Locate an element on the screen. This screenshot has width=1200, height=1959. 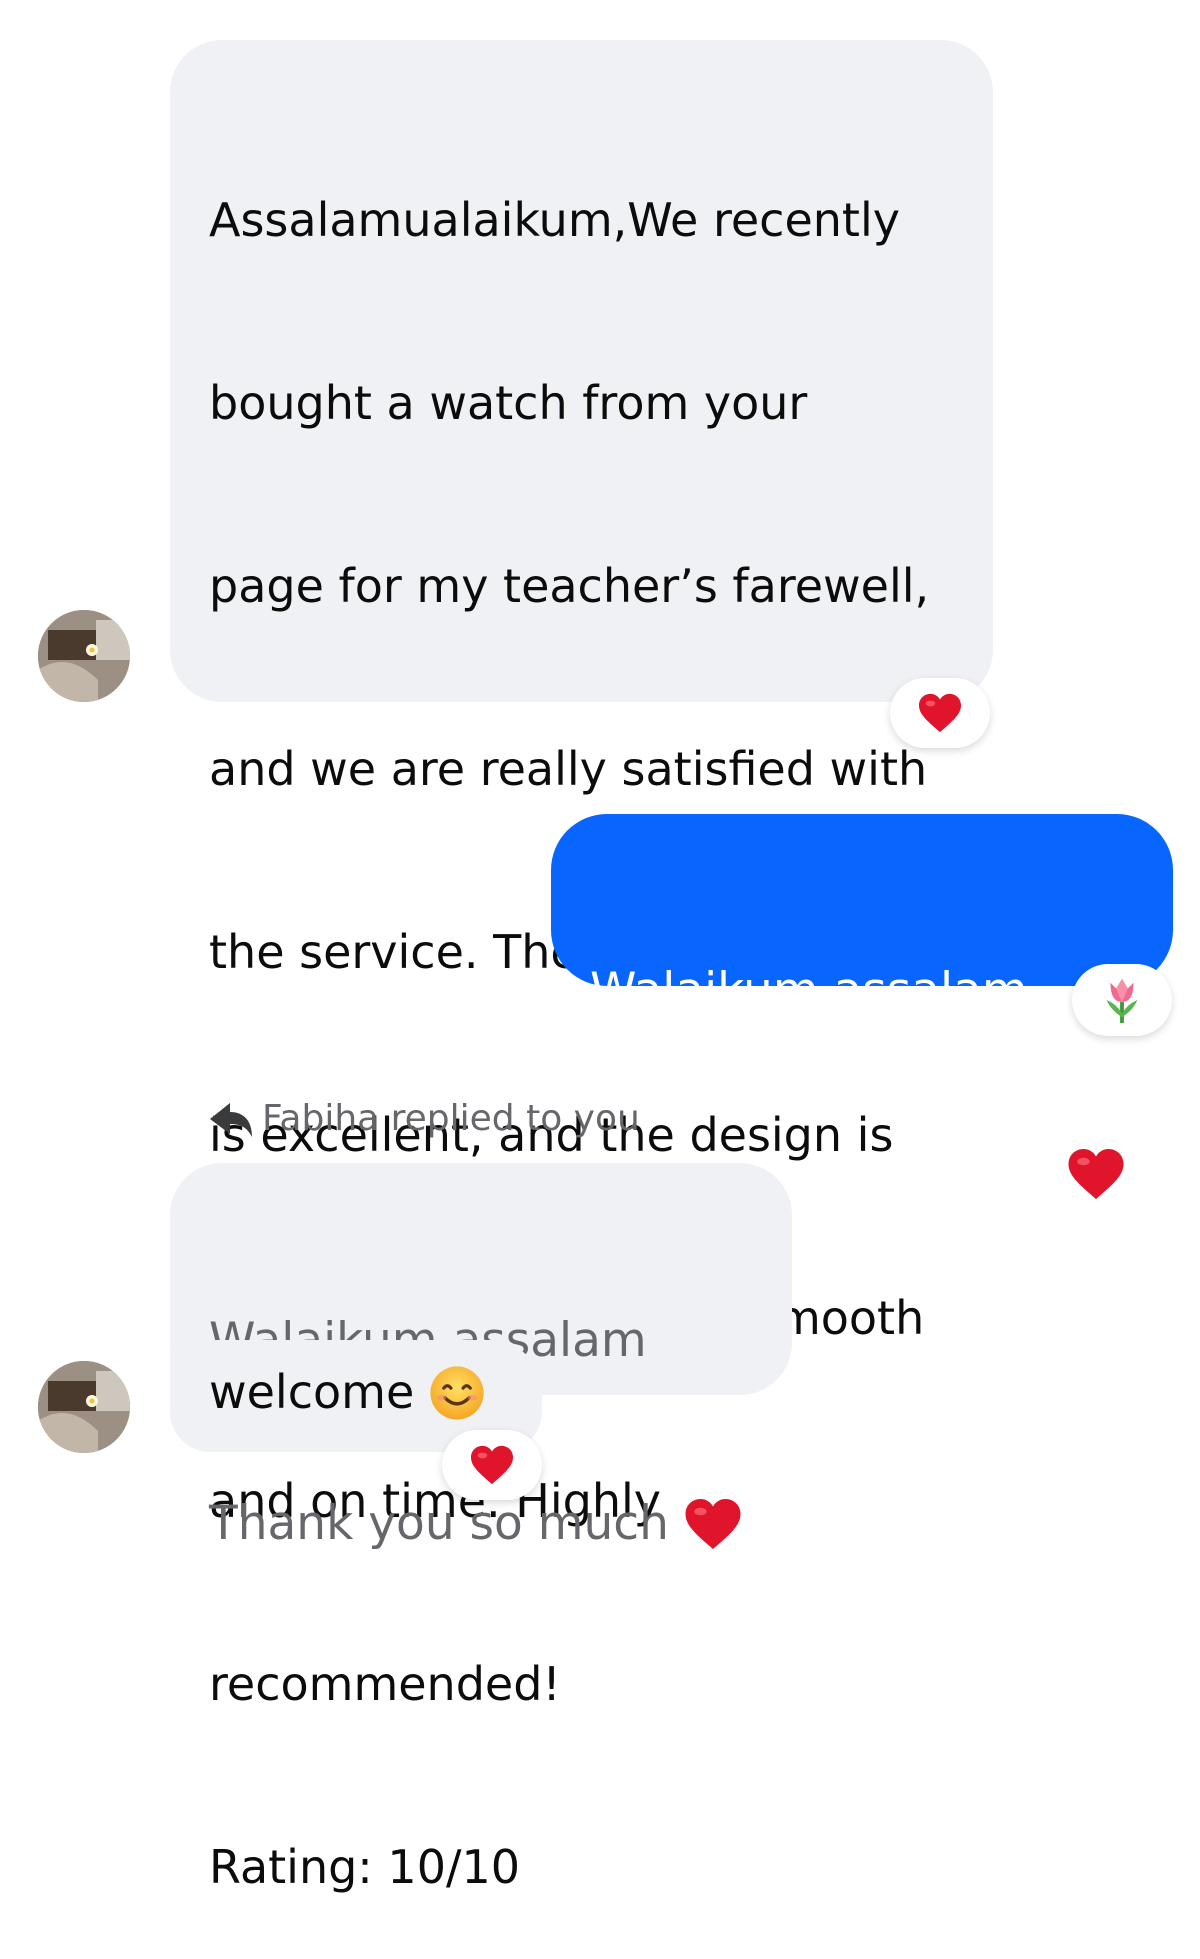
message-line: and we are really satisfied with is located at coordinates (568, 769).